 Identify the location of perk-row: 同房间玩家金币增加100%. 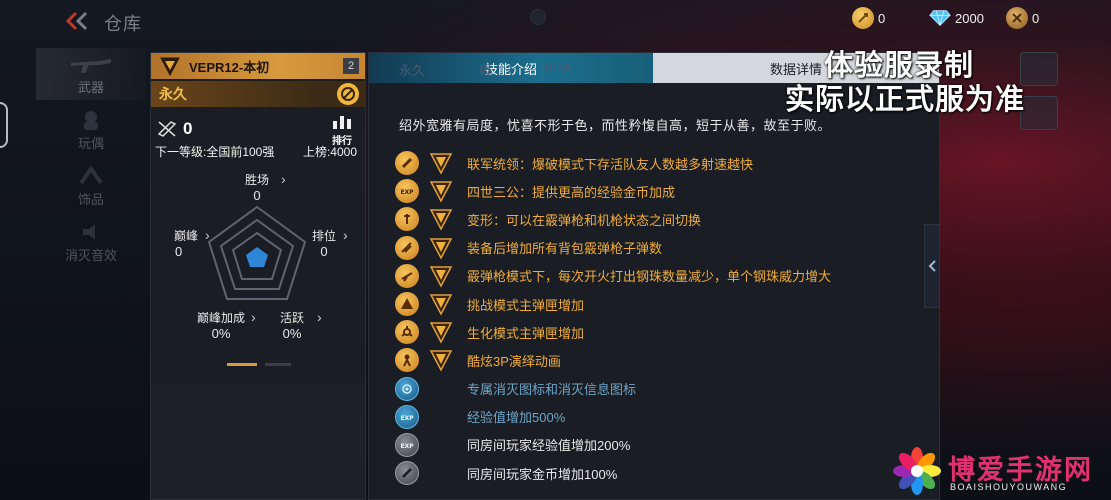
(665, 473).